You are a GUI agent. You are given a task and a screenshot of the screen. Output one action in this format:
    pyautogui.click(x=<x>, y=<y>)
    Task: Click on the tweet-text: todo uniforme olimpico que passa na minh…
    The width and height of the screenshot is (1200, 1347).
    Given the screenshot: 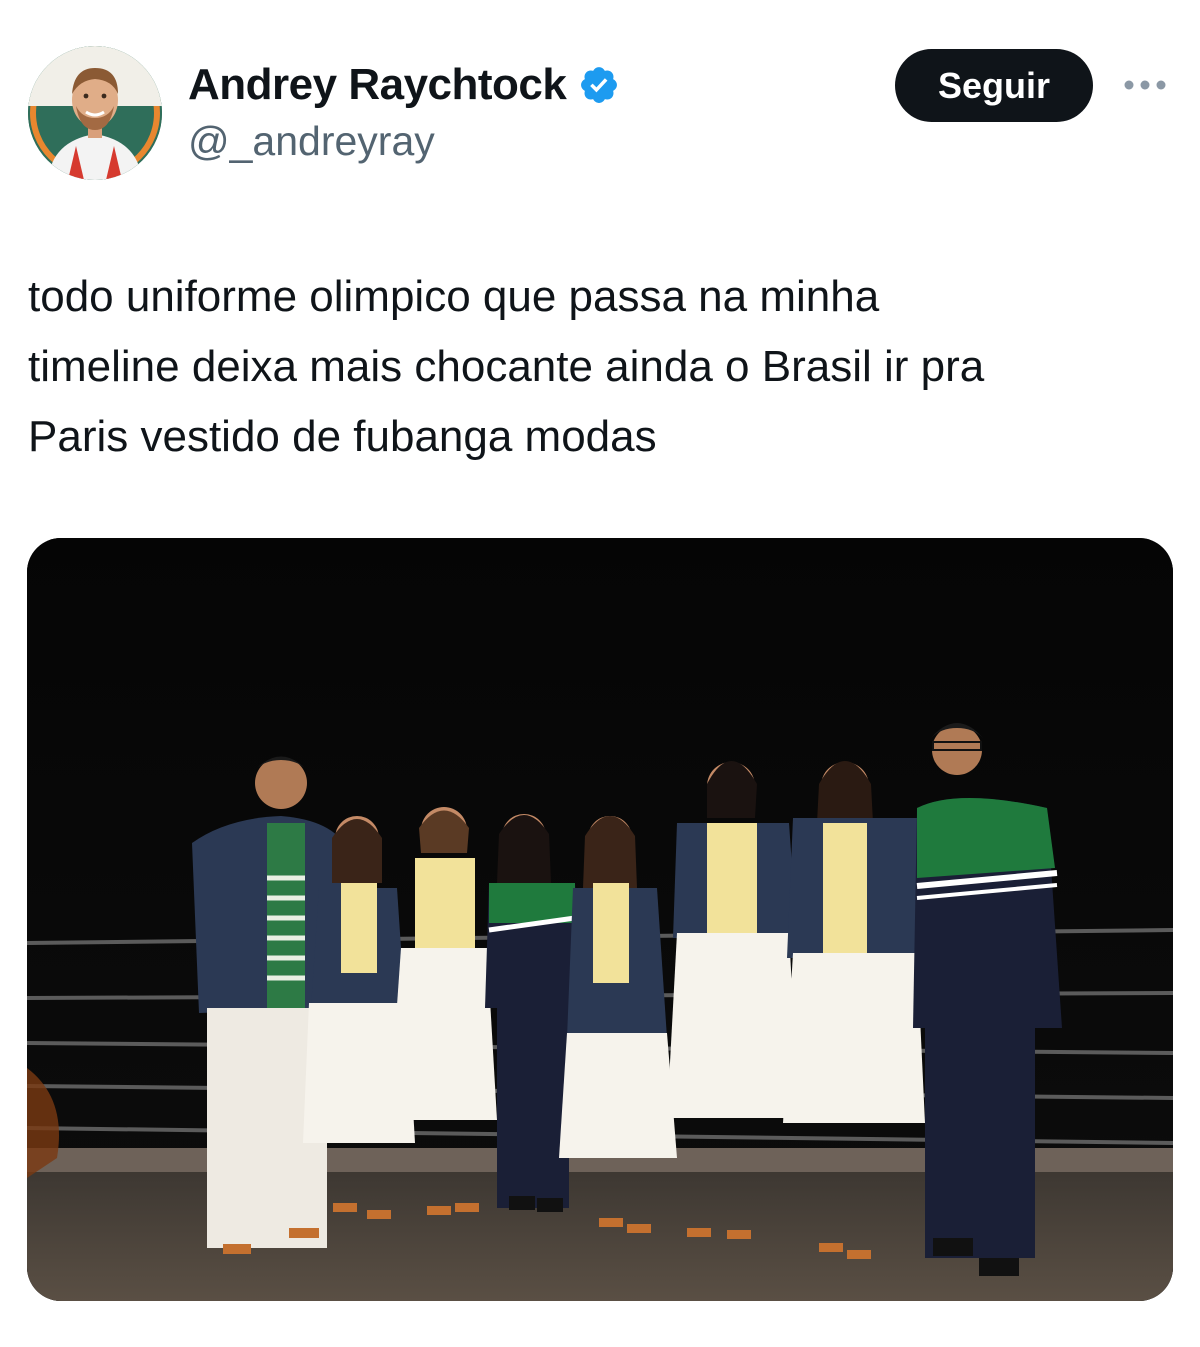 What is the action you would take?
    pyautogui.click(x=506, y=366)
    